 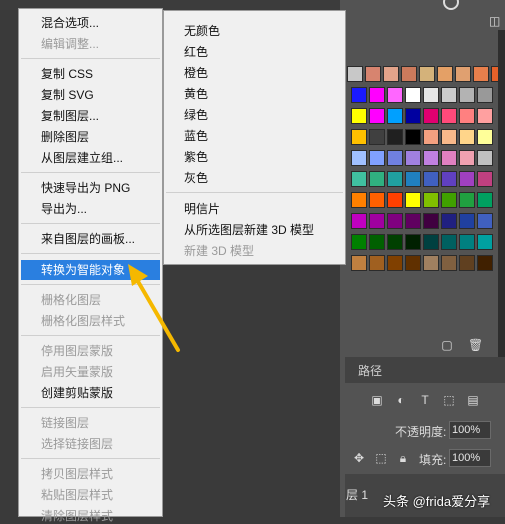 What do you see at coordinates (196, 136) in the screenshot?
I see `menu-item-color-blue: 蓝色` at bounding box center [196, 136].